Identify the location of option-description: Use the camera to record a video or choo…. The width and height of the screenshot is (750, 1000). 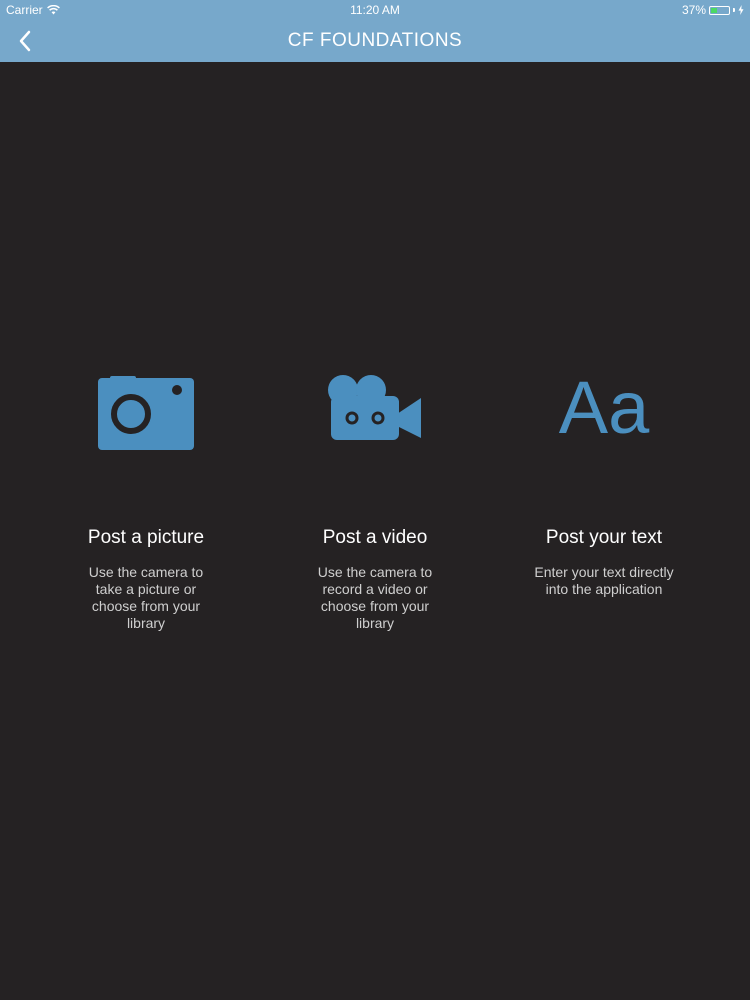
(375, 597).